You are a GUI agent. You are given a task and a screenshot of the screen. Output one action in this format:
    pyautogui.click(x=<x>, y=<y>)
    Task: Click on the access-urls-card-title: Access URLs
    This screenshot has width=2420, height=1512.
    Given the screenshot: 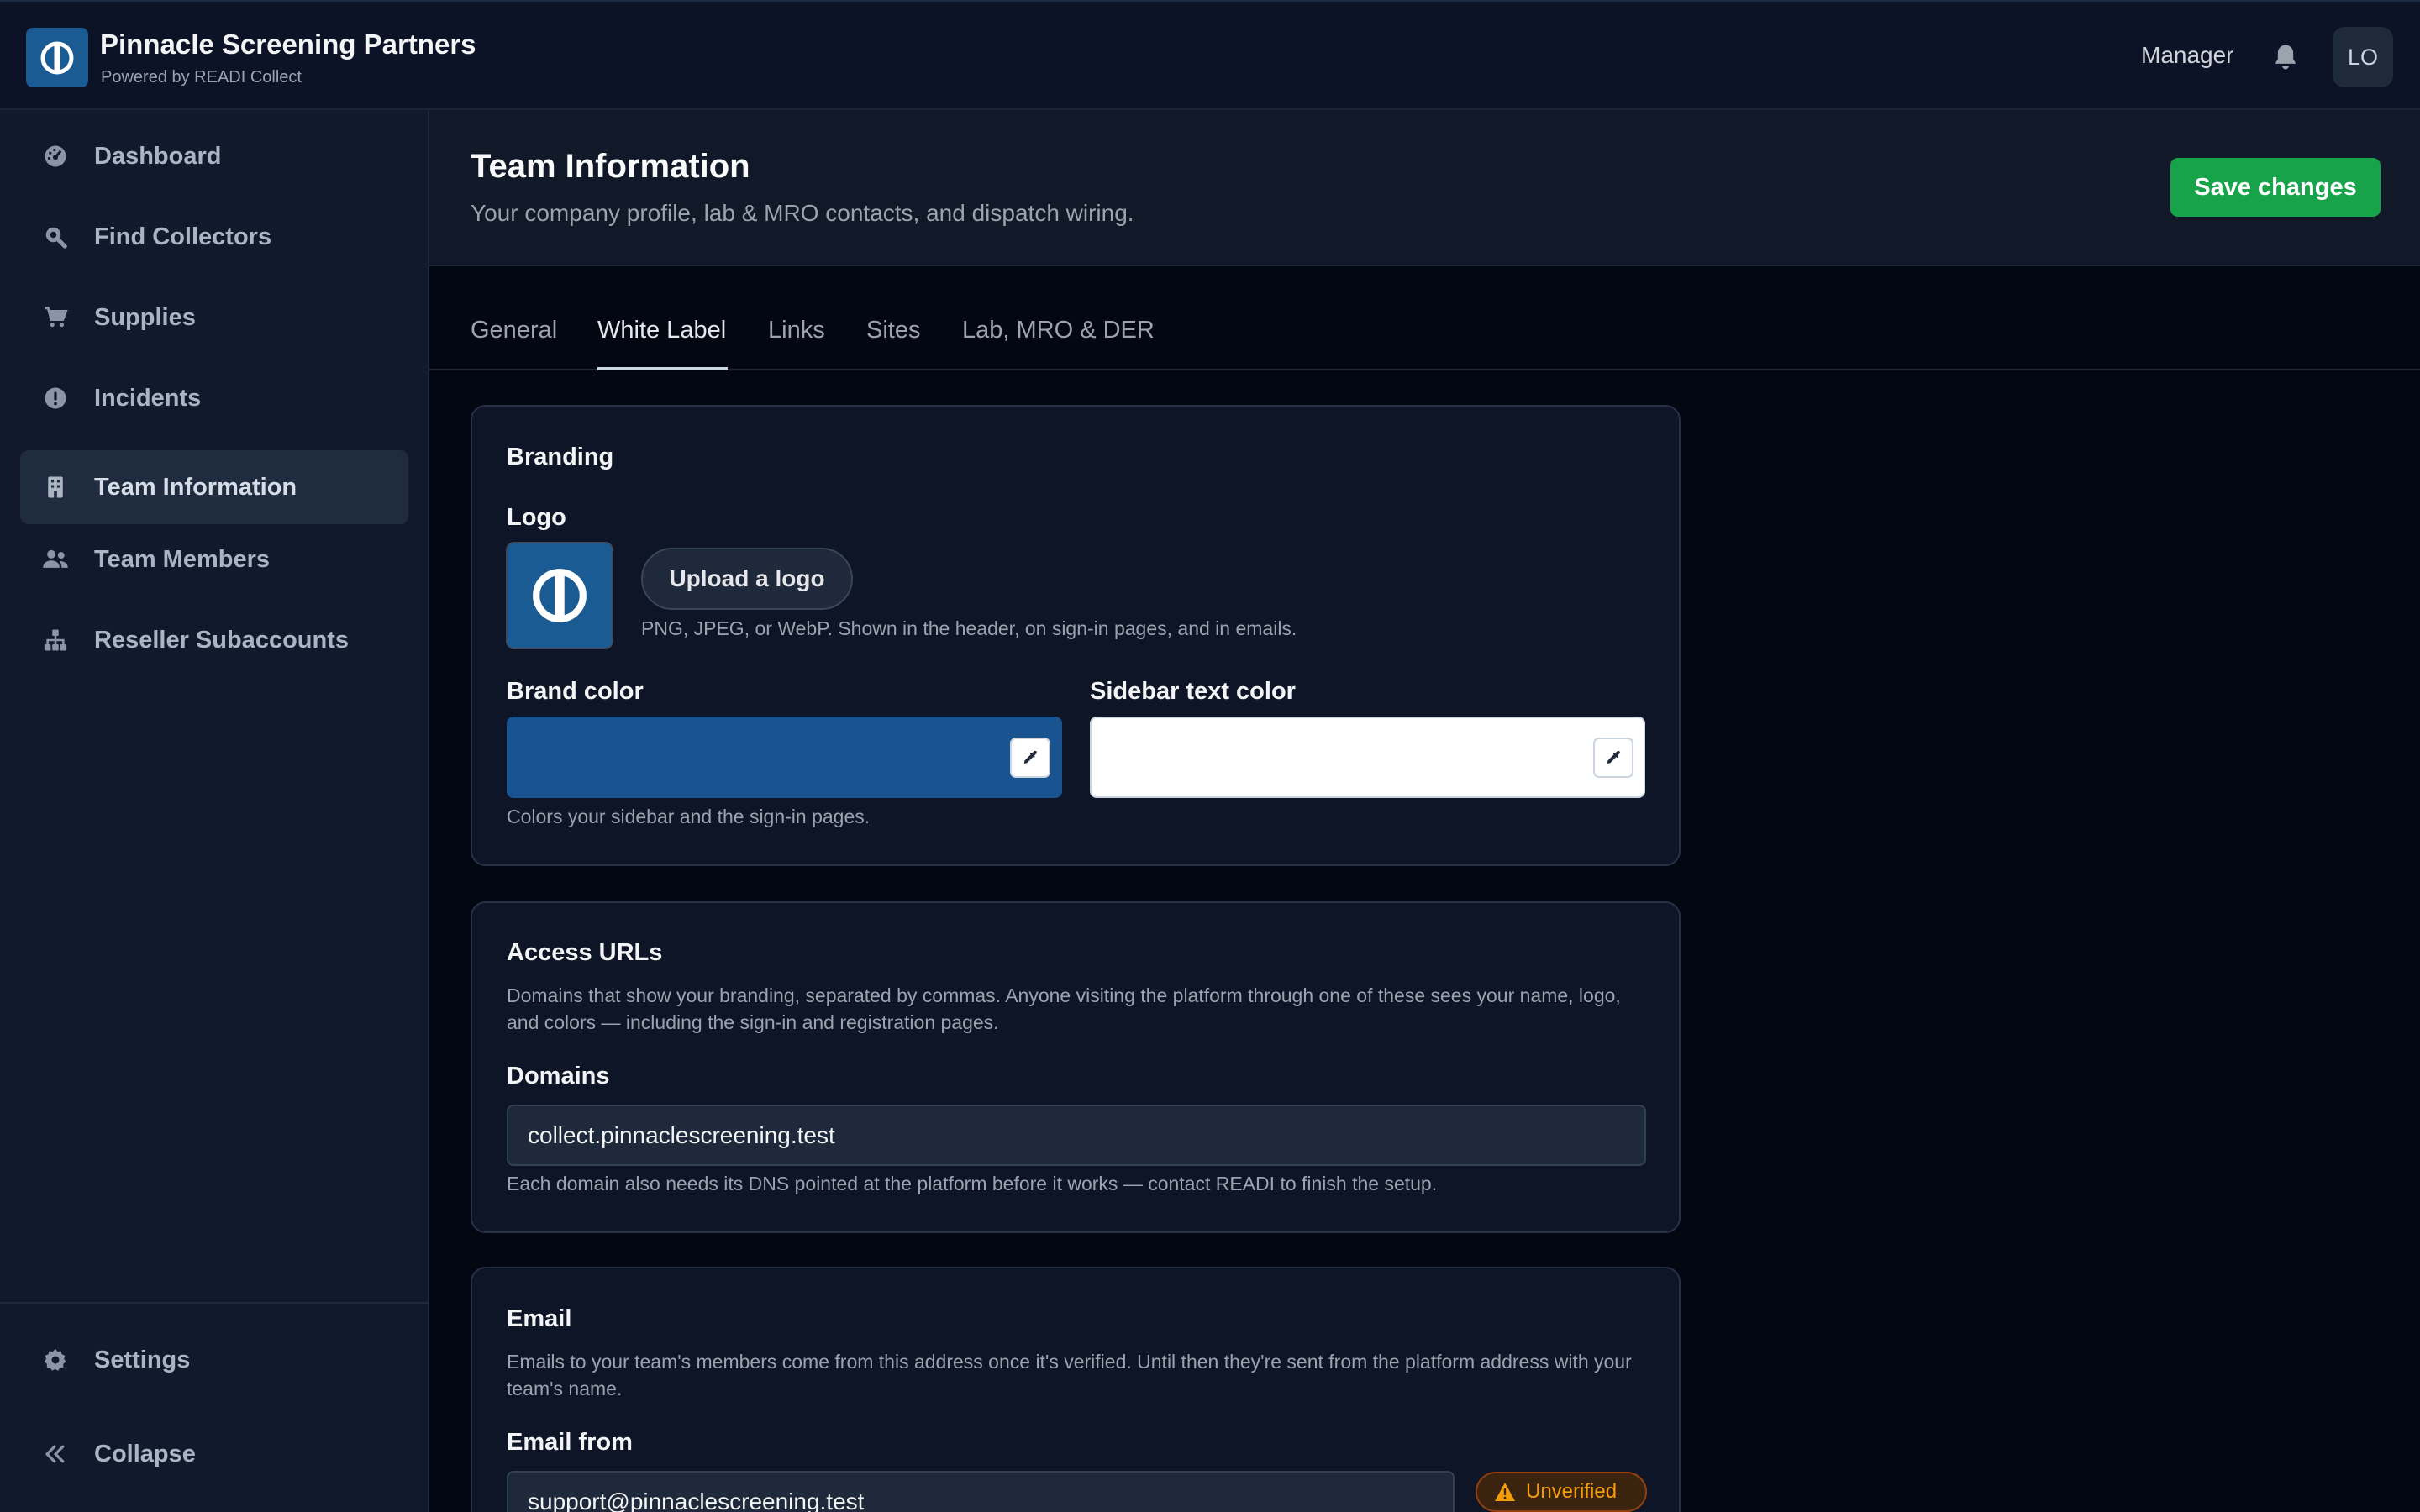 What is the action you would take?
    pyautogui.click(x=585, y=952)
    